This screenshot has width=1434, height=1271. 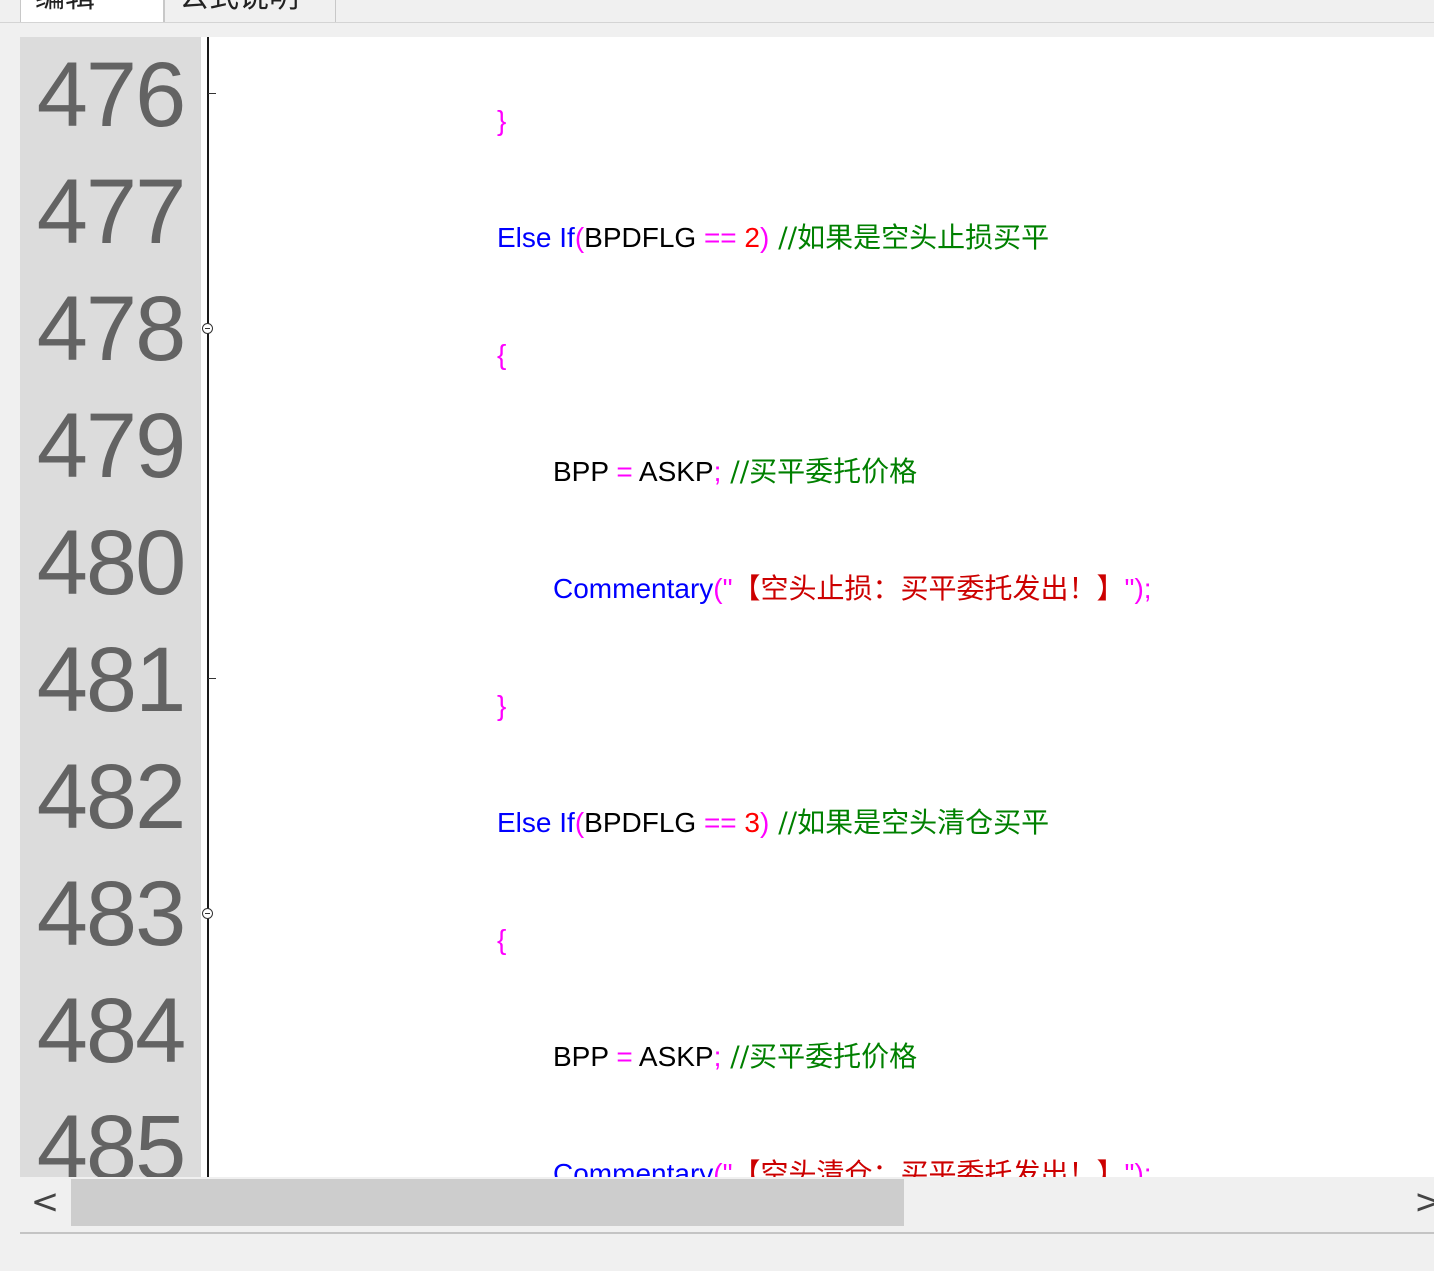 What do you see at coordinates (717, 11) in the screenshot?
I see `tab-bar: 编辑 公式说明` at bounding box center [717, 11].